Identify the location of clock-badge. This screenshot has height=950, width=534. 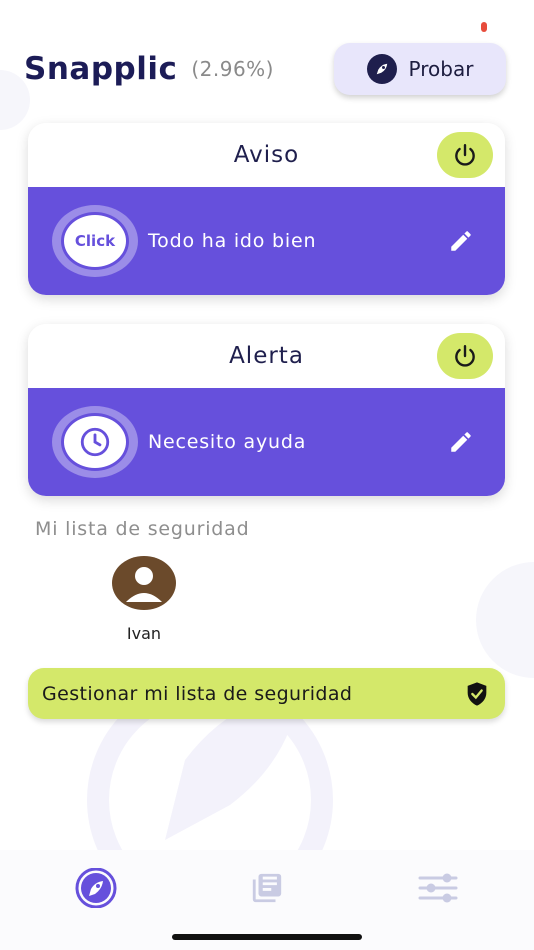
(95, 442).